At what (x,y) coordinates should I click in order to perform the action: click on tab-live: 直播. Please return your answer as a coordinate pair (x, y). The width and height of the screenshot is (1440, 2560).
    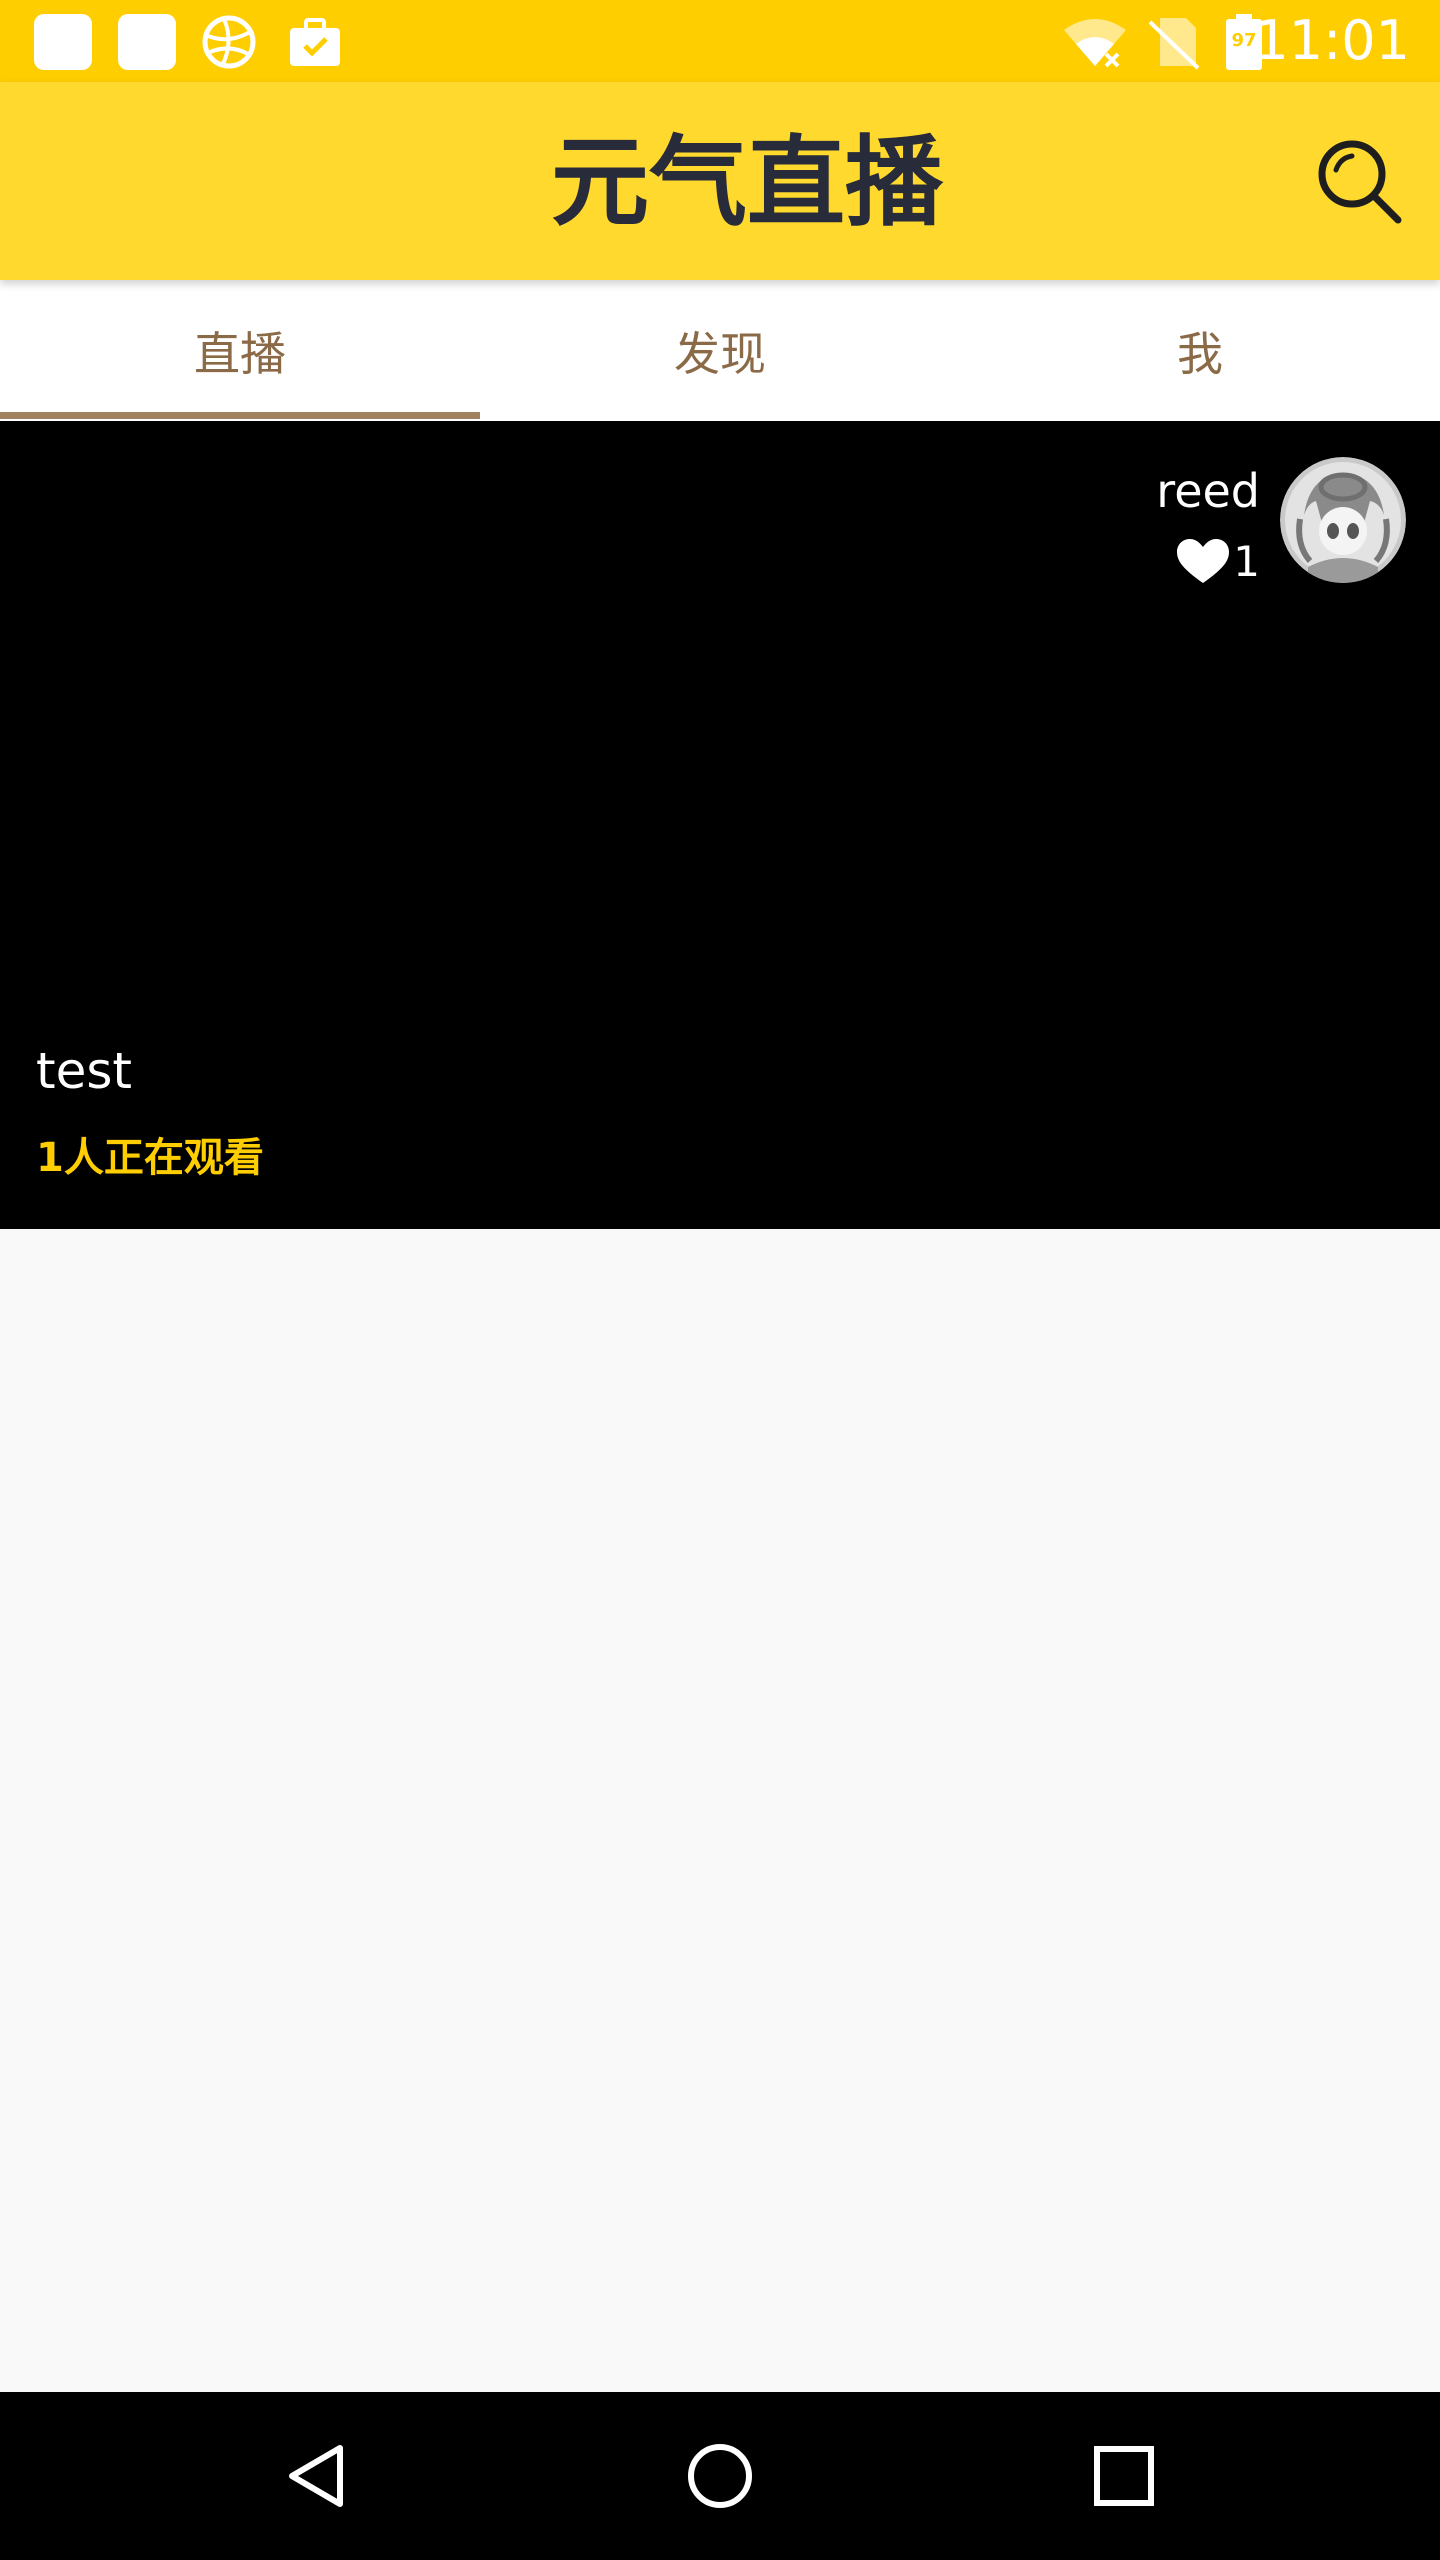
    Looking at the image, I should click on (240, 350).